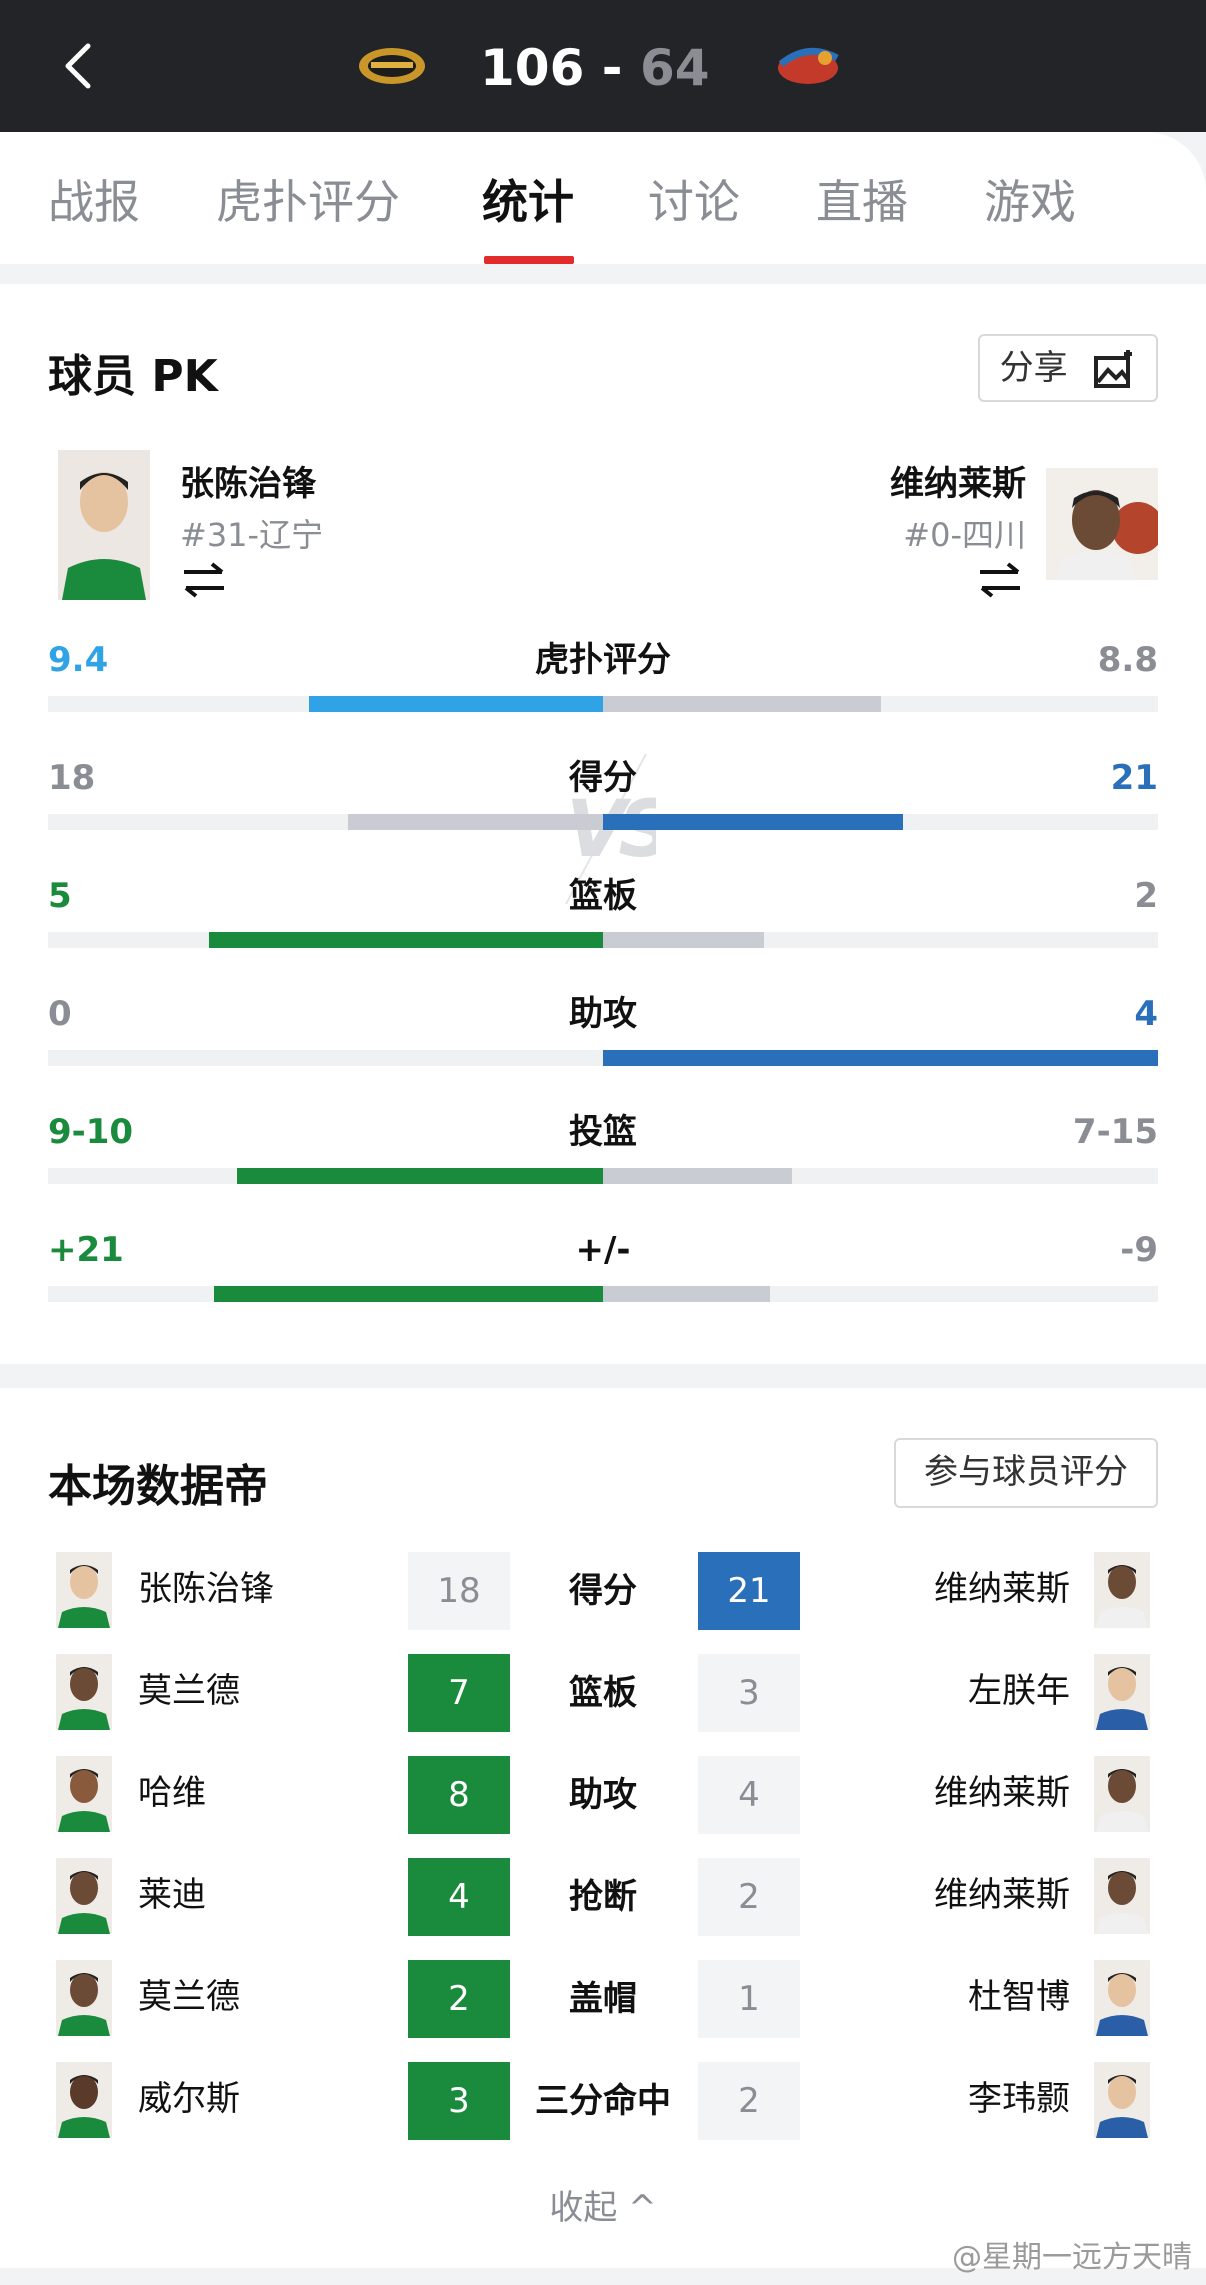 Image resolution: width=1206 pixels, height=2285 pixels. Describe the element at coordinates (603, 1037) in the screenshot. I see `pk-stat-row: 0 助攻 4` at that location.